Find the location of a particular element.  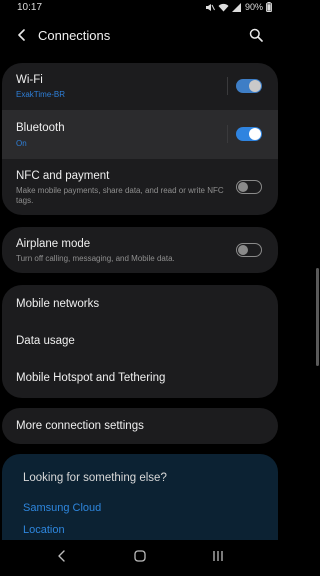

search-icon is located at coordinates (256, 37).